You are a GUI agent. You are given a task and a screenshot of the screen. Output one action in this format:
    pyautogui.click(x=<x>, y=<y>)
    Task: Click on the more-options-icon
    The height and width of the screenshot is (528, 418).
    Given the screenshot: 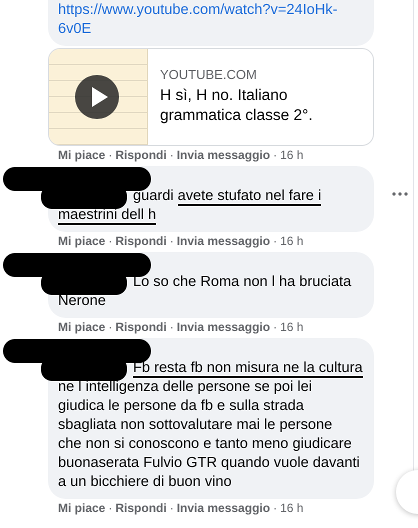 What is the action you would take?
    pyautogui.click(x=400, y=194)
    